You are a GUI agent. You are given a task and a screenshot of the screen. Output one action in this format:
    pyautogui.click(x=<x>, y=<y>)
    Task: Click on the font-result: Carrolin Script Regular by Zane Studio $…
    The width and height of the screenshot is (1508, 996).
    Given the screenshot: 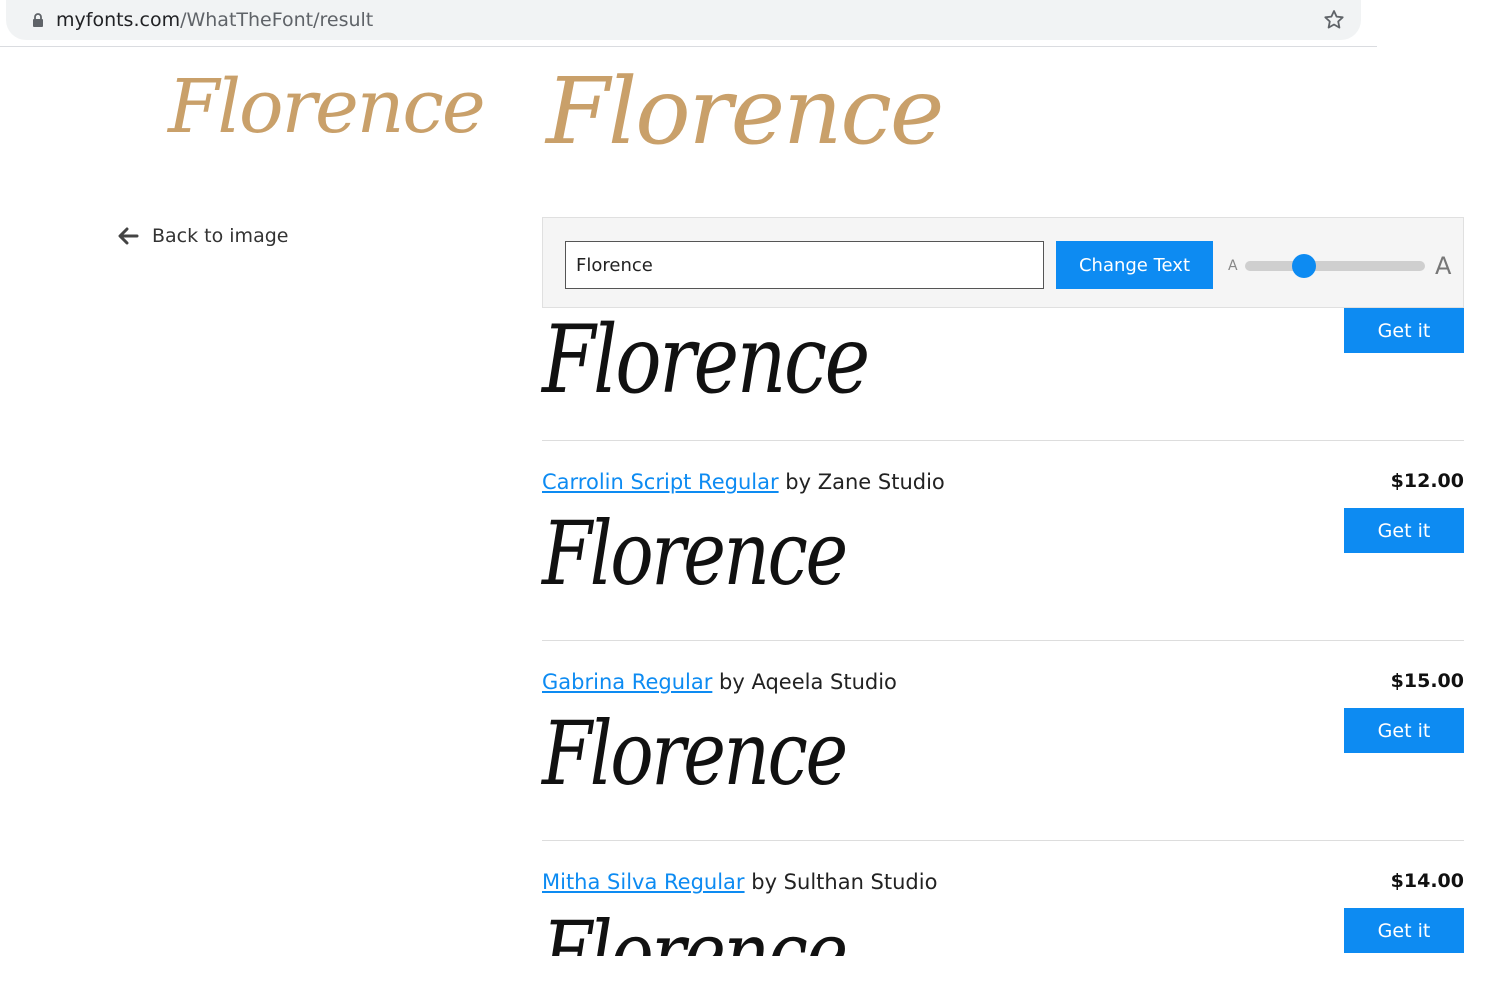 What is the action you would take?
    pyautogui.click(x=1003, y=555)
    